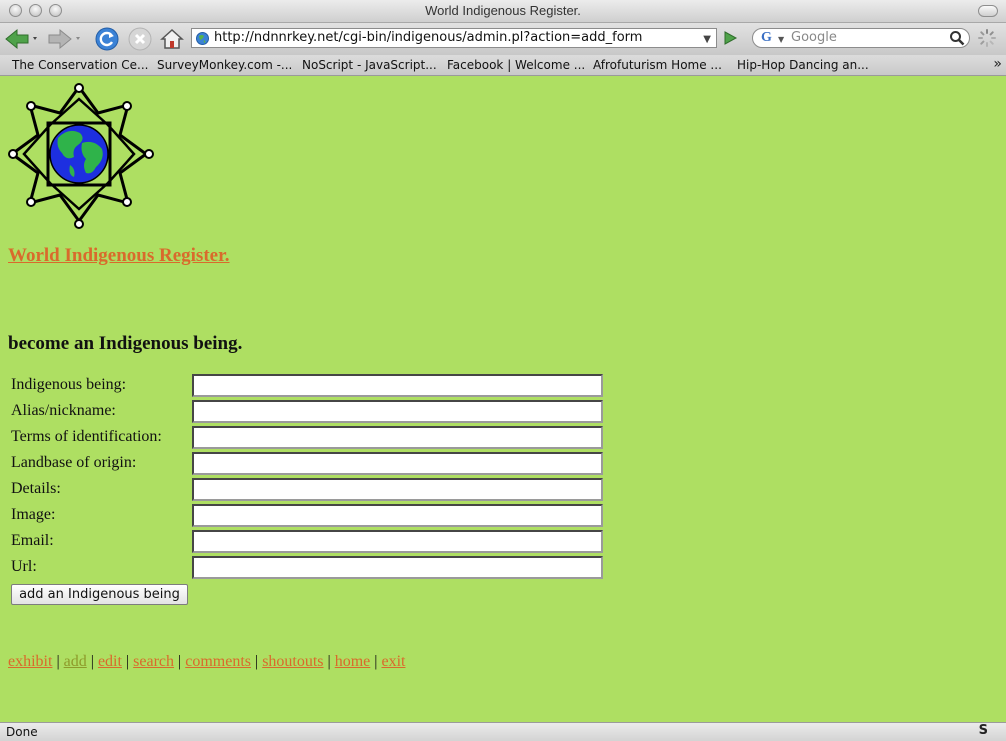 Image resolution: width=1006 pixels, height=741 pixels. I want to click on forward-arrow-icon, so click(64, 39).